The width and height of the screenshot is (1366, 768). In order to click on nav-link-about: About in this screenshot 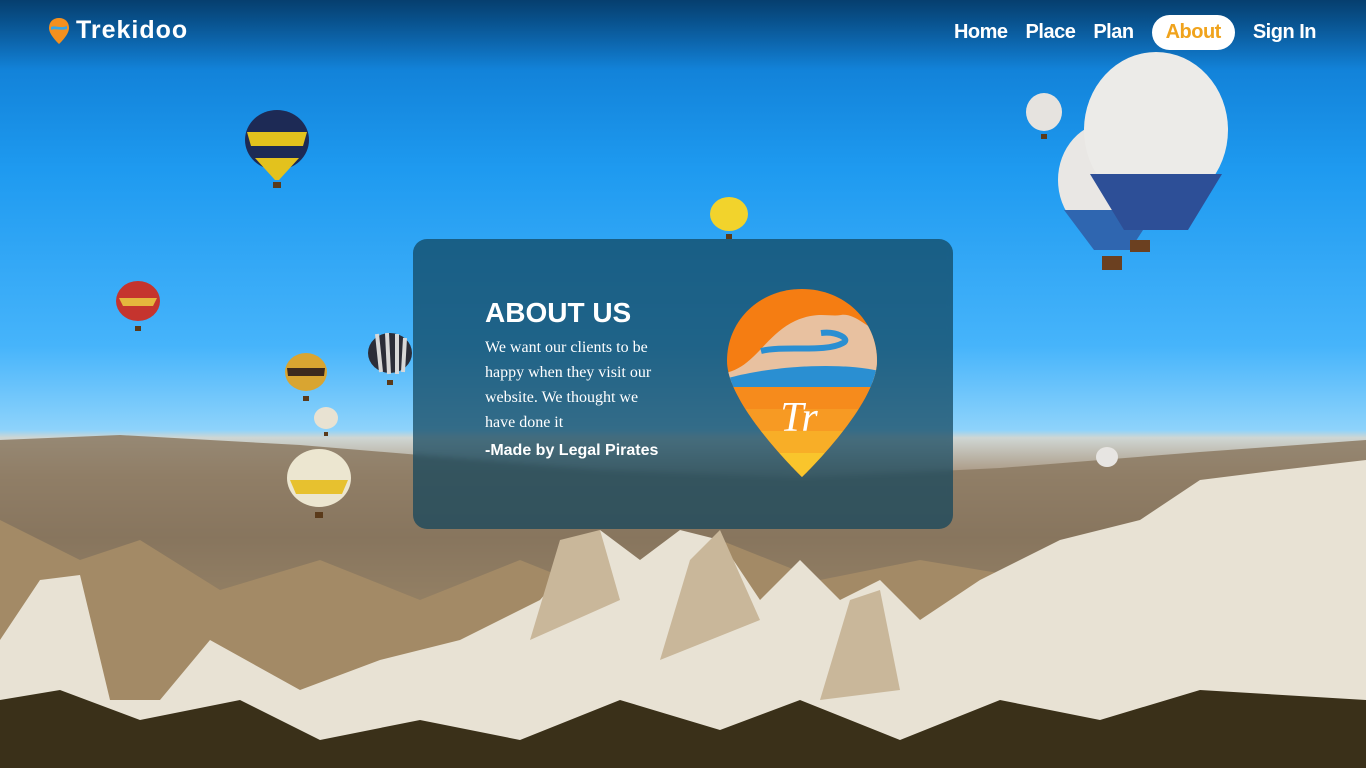, I will do `click(1193, 32)`.